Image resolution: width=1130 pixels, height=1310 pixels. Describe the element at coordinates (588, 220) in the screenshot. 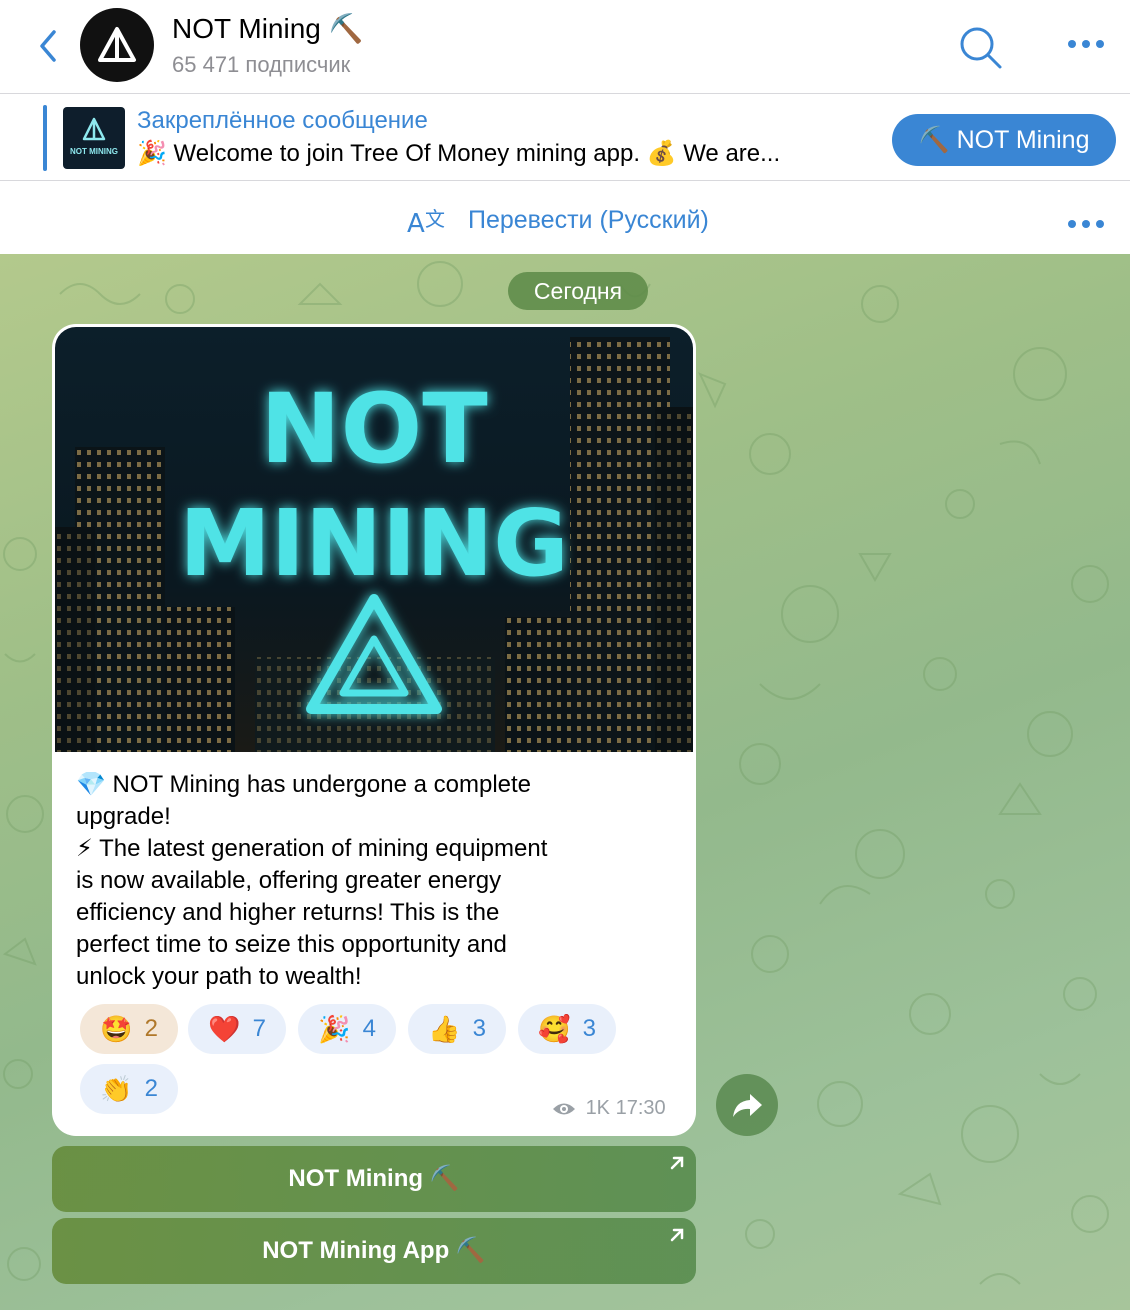

I see `translate-button: Перевести (Русский)` at that location.